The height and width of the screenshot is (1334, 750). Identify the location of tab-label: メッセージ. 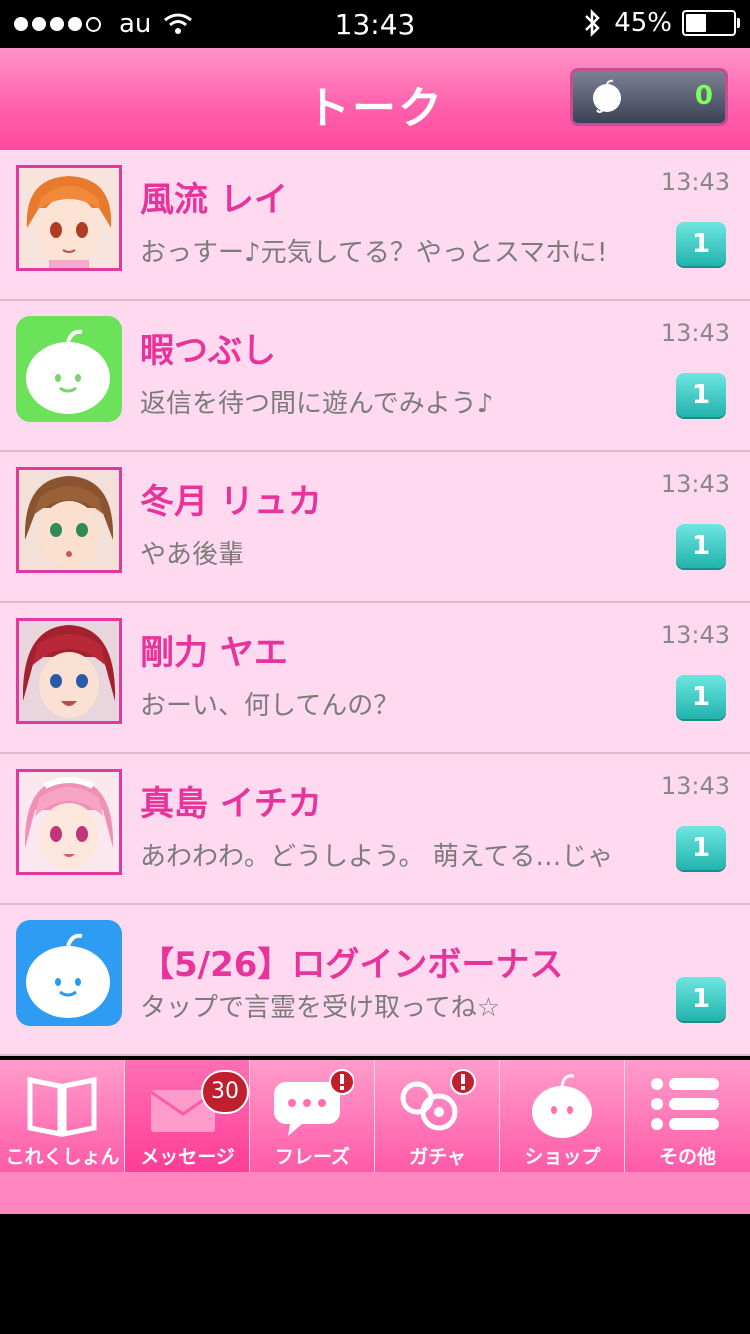
(187, 1157).